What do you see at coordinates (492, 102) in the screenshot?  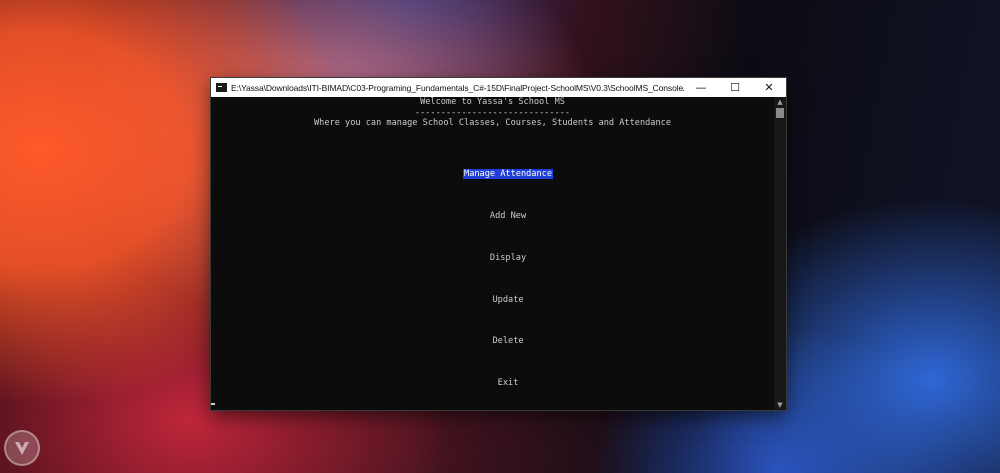 I see `header-title: Welcome to Yassa's School MS` at bounding box center [492, 102].